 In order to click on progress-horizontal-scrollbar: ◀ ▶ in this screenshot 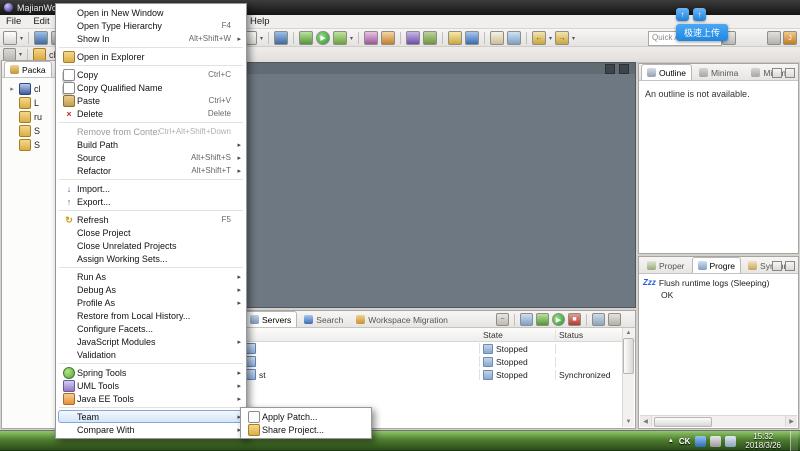, I will do `click(718, 421)`.